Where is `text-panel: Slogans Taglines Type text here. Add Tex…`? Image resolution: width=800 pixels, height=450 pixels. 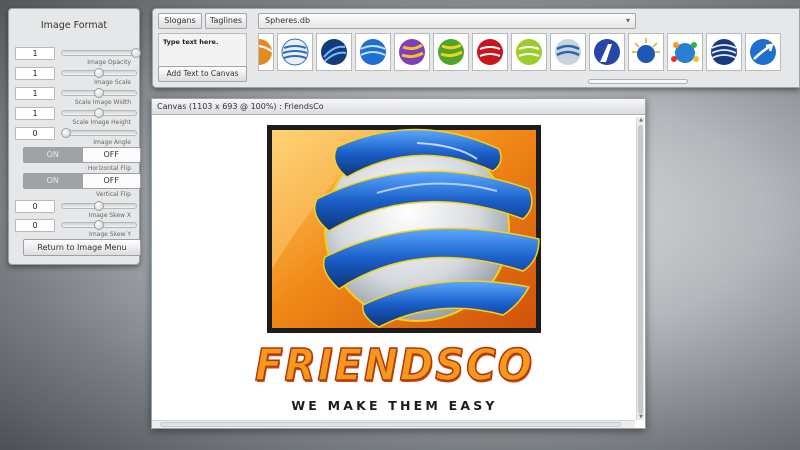 text-panel: Slogans Taglines Type text here. Add Tex… is located at coordinates (476, 48).